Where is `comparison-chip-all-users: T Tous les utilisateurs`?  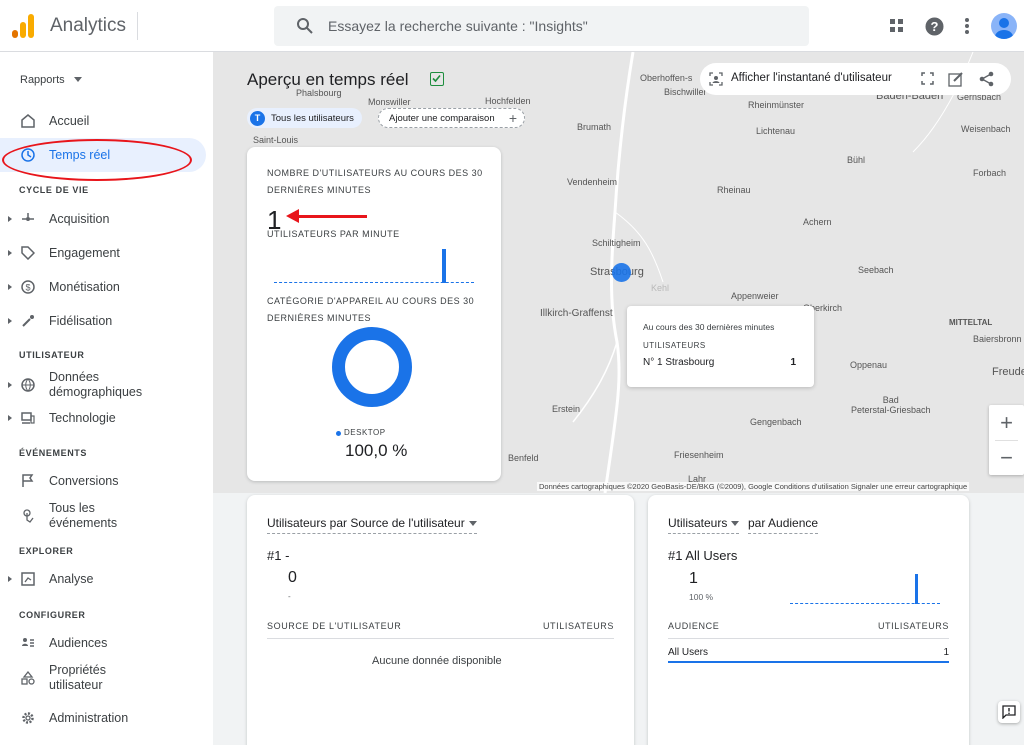 comparison-chip-all-users: T Tous les utilisateurs is located at coordinates (304, 118).